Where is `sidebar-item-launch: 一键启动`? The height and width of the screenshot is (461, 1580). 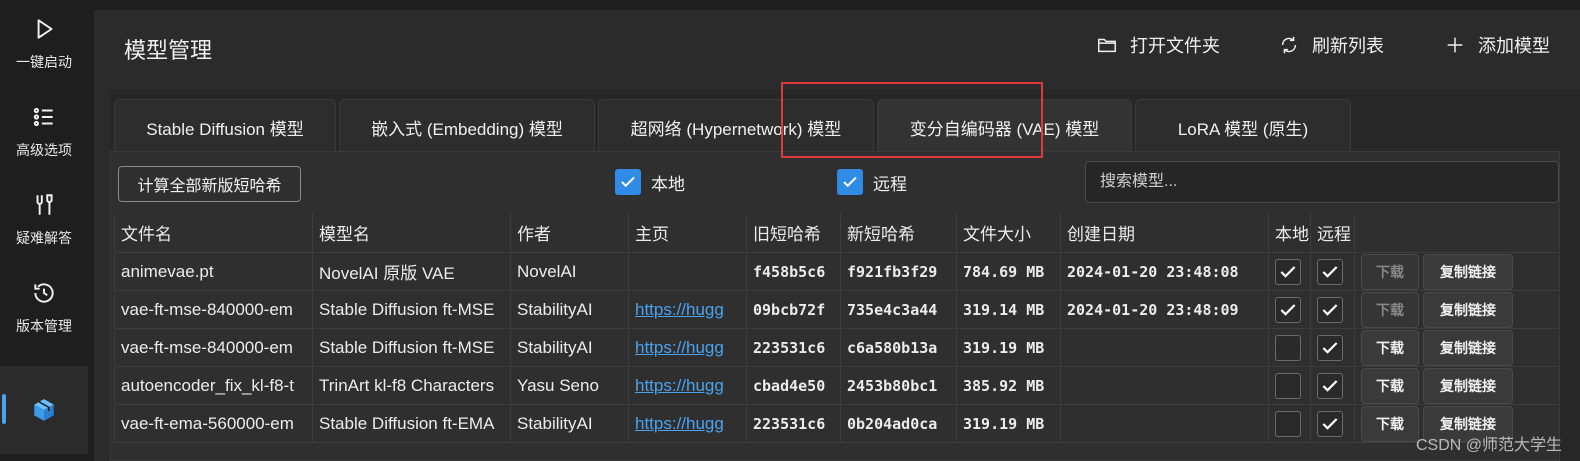
sidebar-item-launch: 一键启动 is located at coordinates (44, 44).